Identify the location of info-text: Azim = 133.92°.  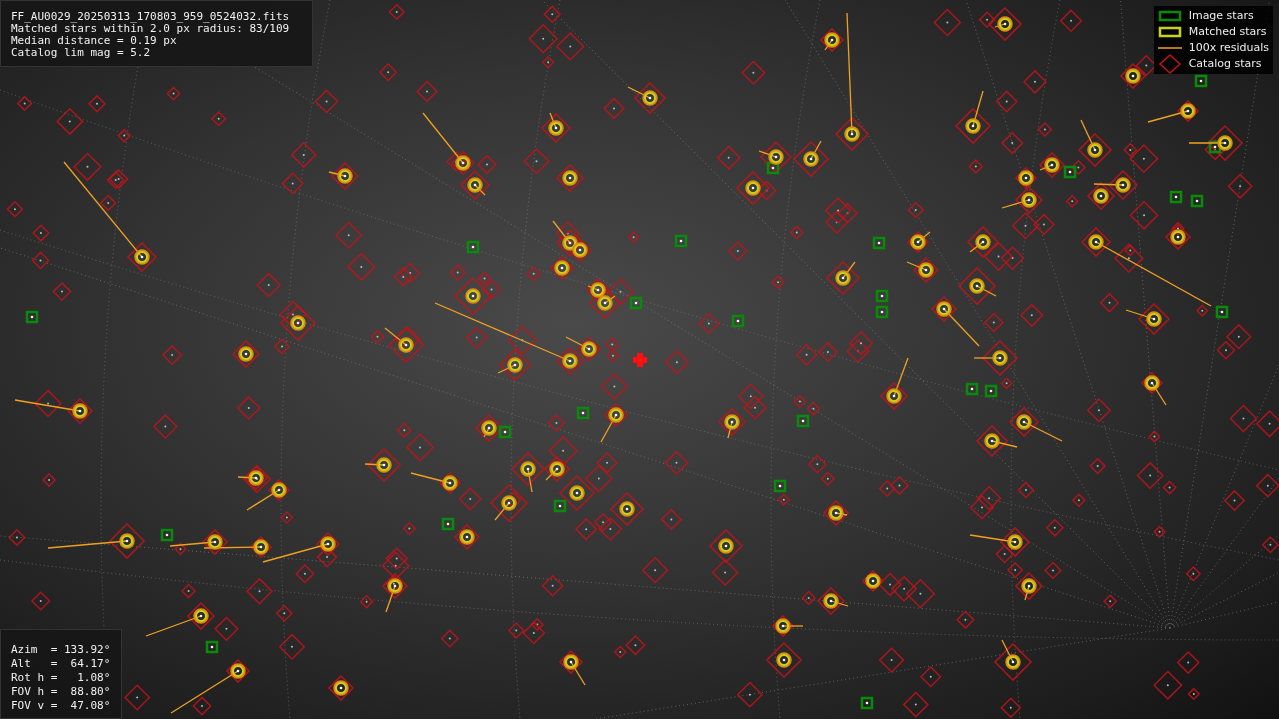
(61, 650).